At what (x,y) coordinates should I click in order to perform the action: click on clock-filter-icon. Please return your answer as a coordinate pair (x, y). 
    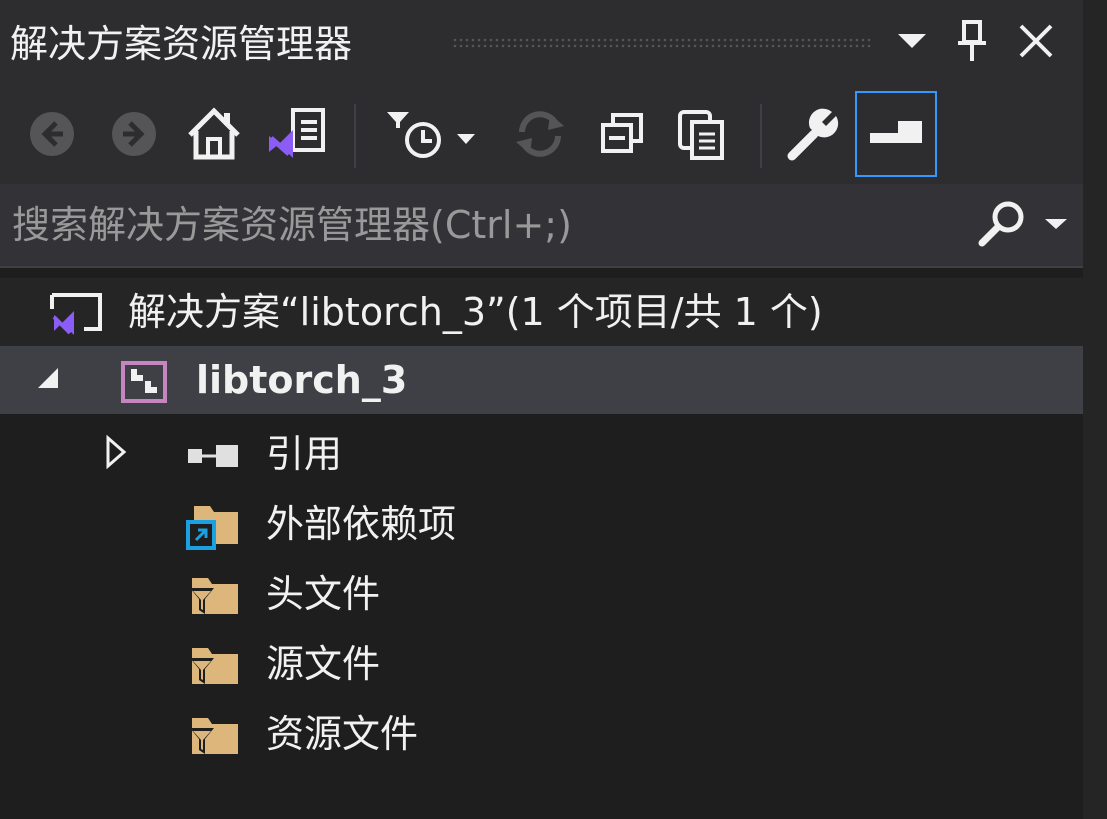
    Looking at the image, I should click on (433, 136).